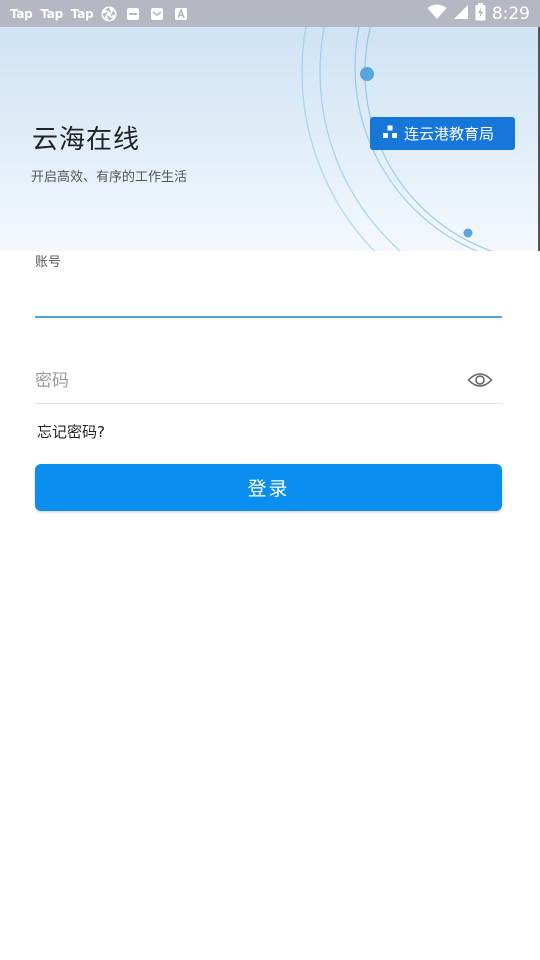 The image size is (540, 960). Describe the element at coordinates (86, 140) in the screenshot. I see `page-title: 云海在线` at that location.